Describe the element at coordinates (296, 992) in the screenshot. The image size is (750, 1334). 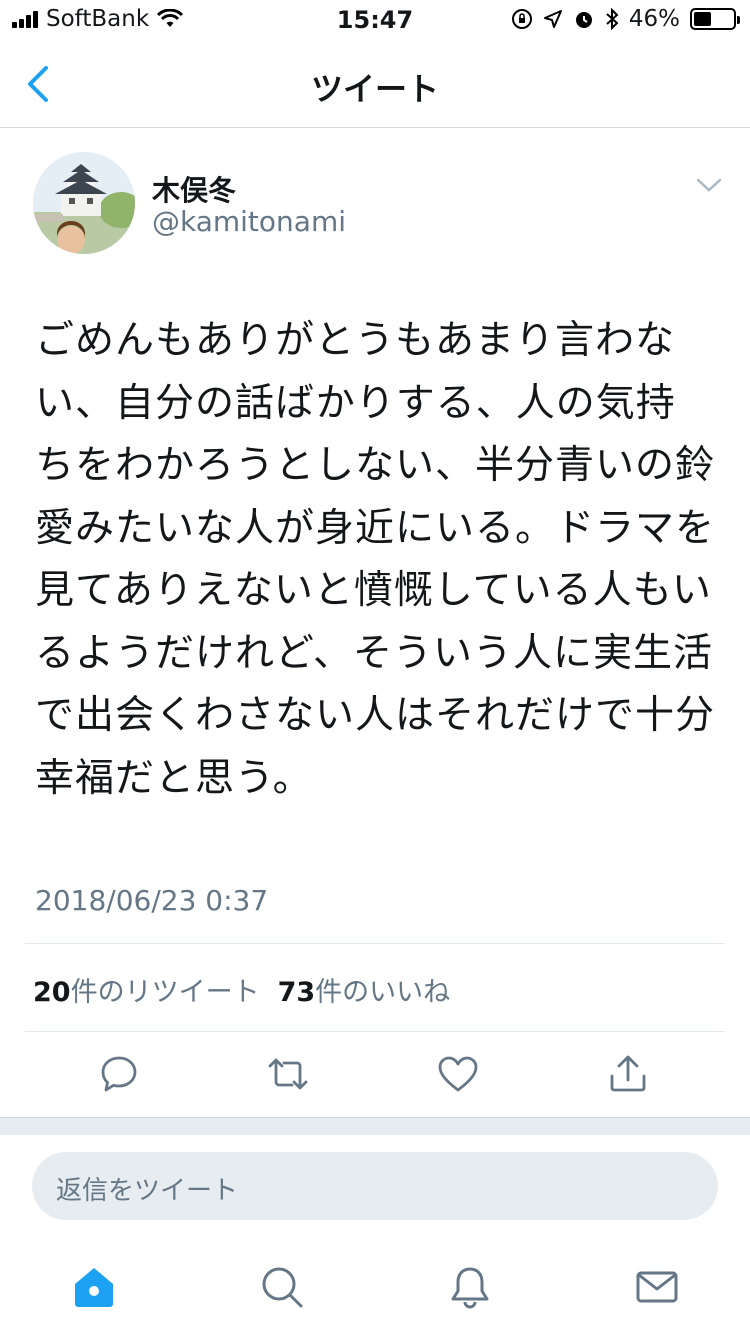
I see `like-count: 73` at that location.